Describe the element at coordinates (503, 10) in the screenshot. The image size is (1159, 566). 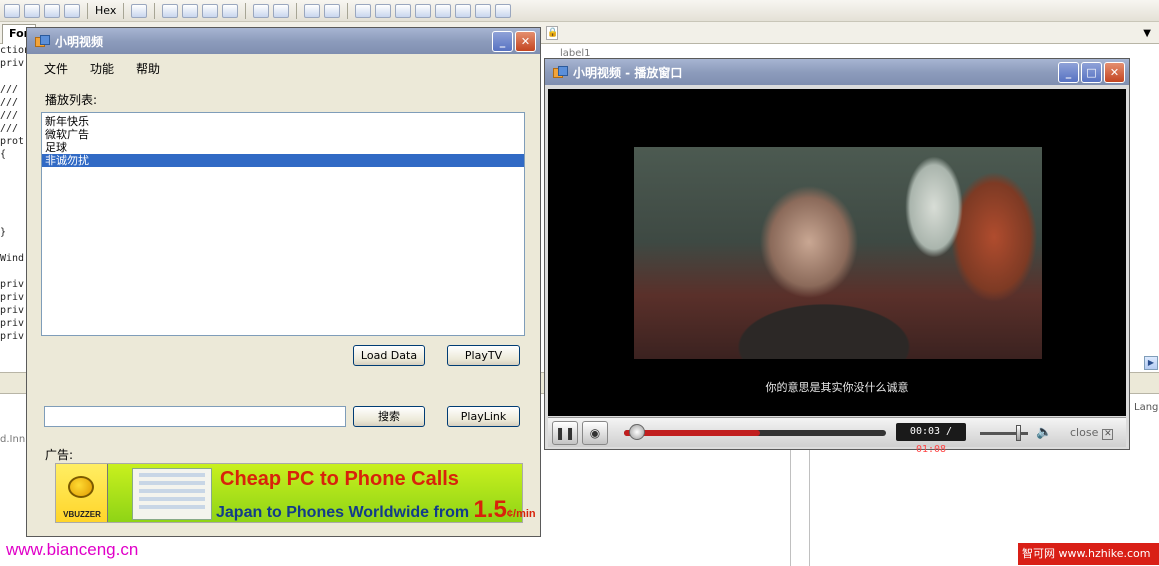
I see `toolbar-find-icon` at that location.